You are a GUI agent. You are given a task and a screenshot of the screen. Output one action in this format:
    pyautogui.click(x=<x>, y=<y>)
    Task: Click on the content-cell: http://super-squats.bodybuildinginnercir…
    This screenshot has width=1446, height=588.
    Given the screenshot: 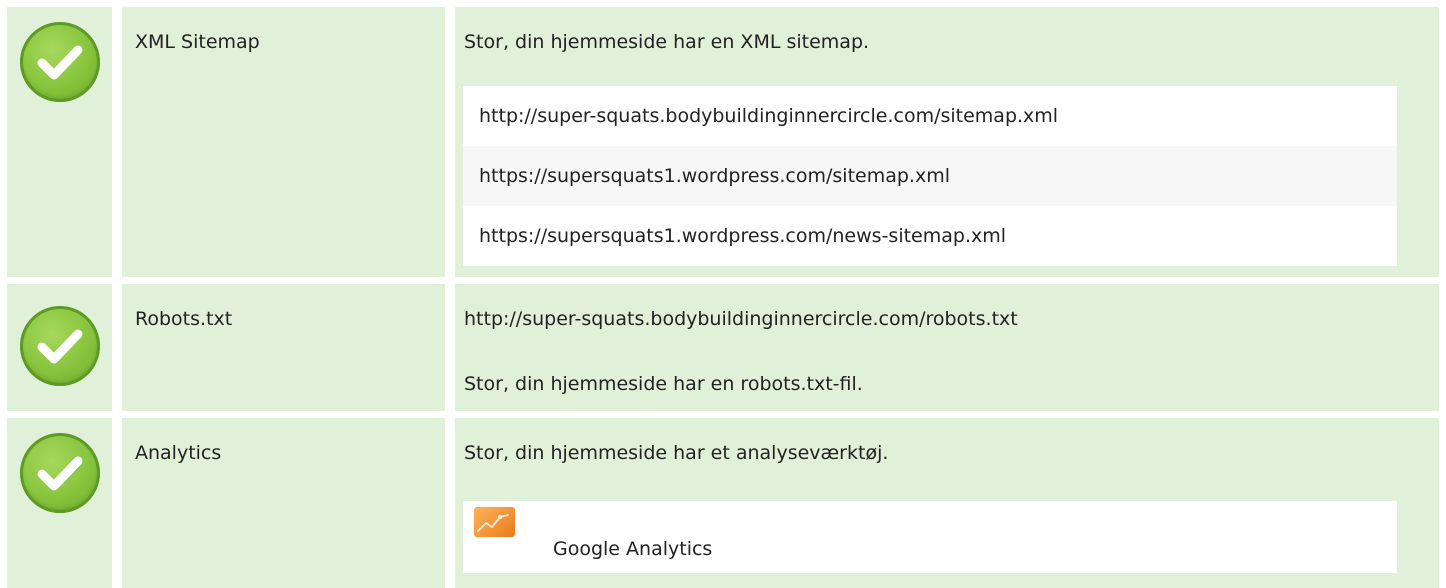 What is the action you would take?
    pyautogui.click(x=947, y=347)
    